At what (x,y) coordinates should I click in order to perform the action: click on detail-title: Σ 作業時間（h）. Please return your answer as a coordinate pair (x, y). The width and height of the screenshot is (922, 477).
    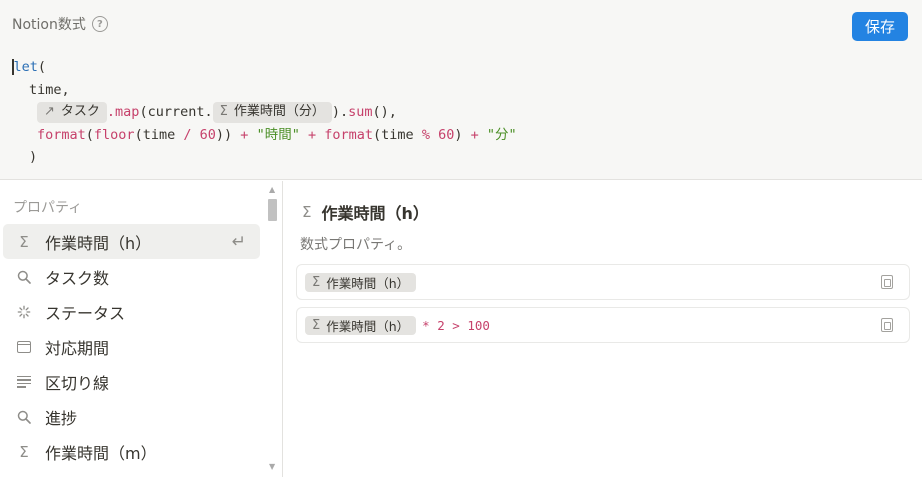
    Looking at the image, I should click on (365, 212).